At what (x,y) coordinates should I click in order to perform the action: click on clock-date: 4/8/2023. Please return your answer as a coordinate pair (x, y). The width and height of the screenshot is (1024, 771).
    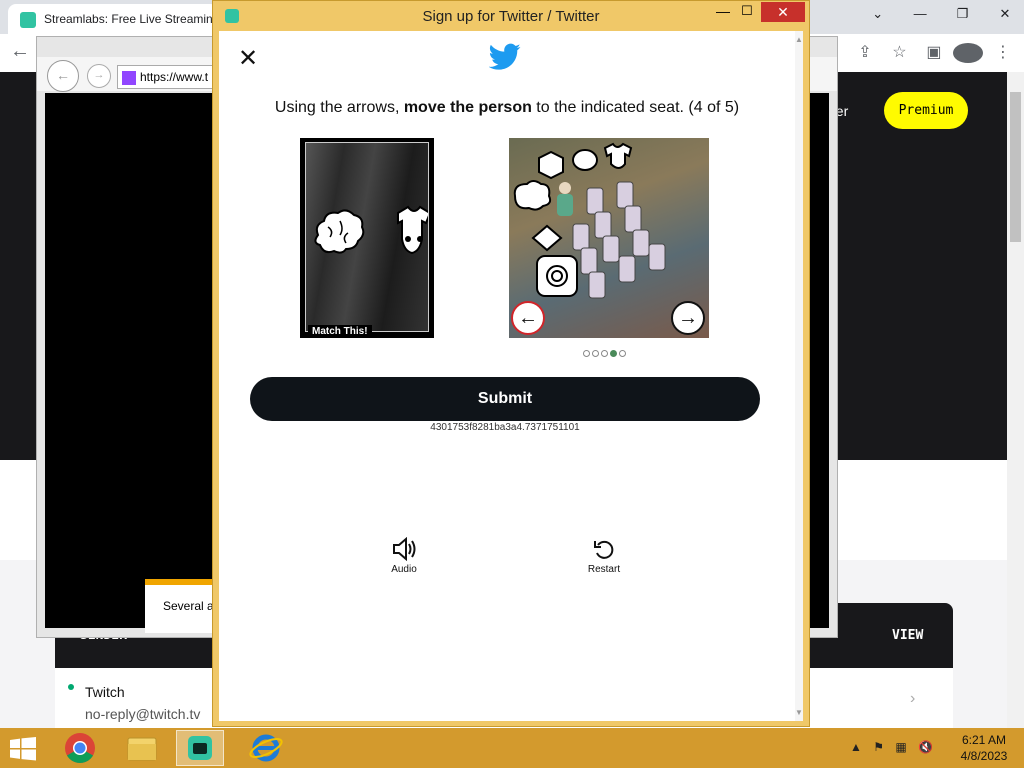
    Looking at the image, I should click on (984, 756).